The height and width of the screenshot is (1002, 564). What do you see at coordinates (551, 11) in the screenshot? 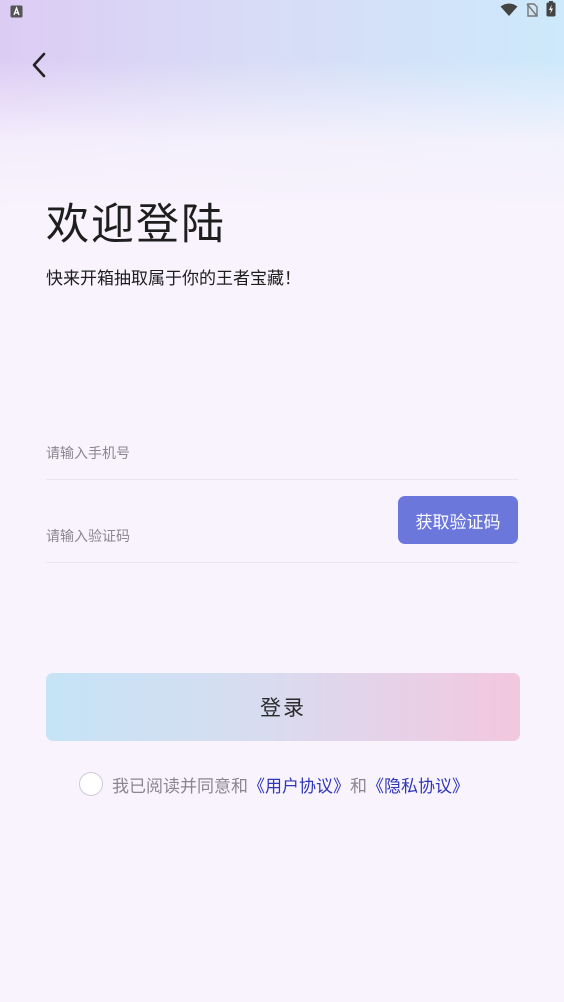
I see `battery-charging-icon` at bounding box center [551, 11].